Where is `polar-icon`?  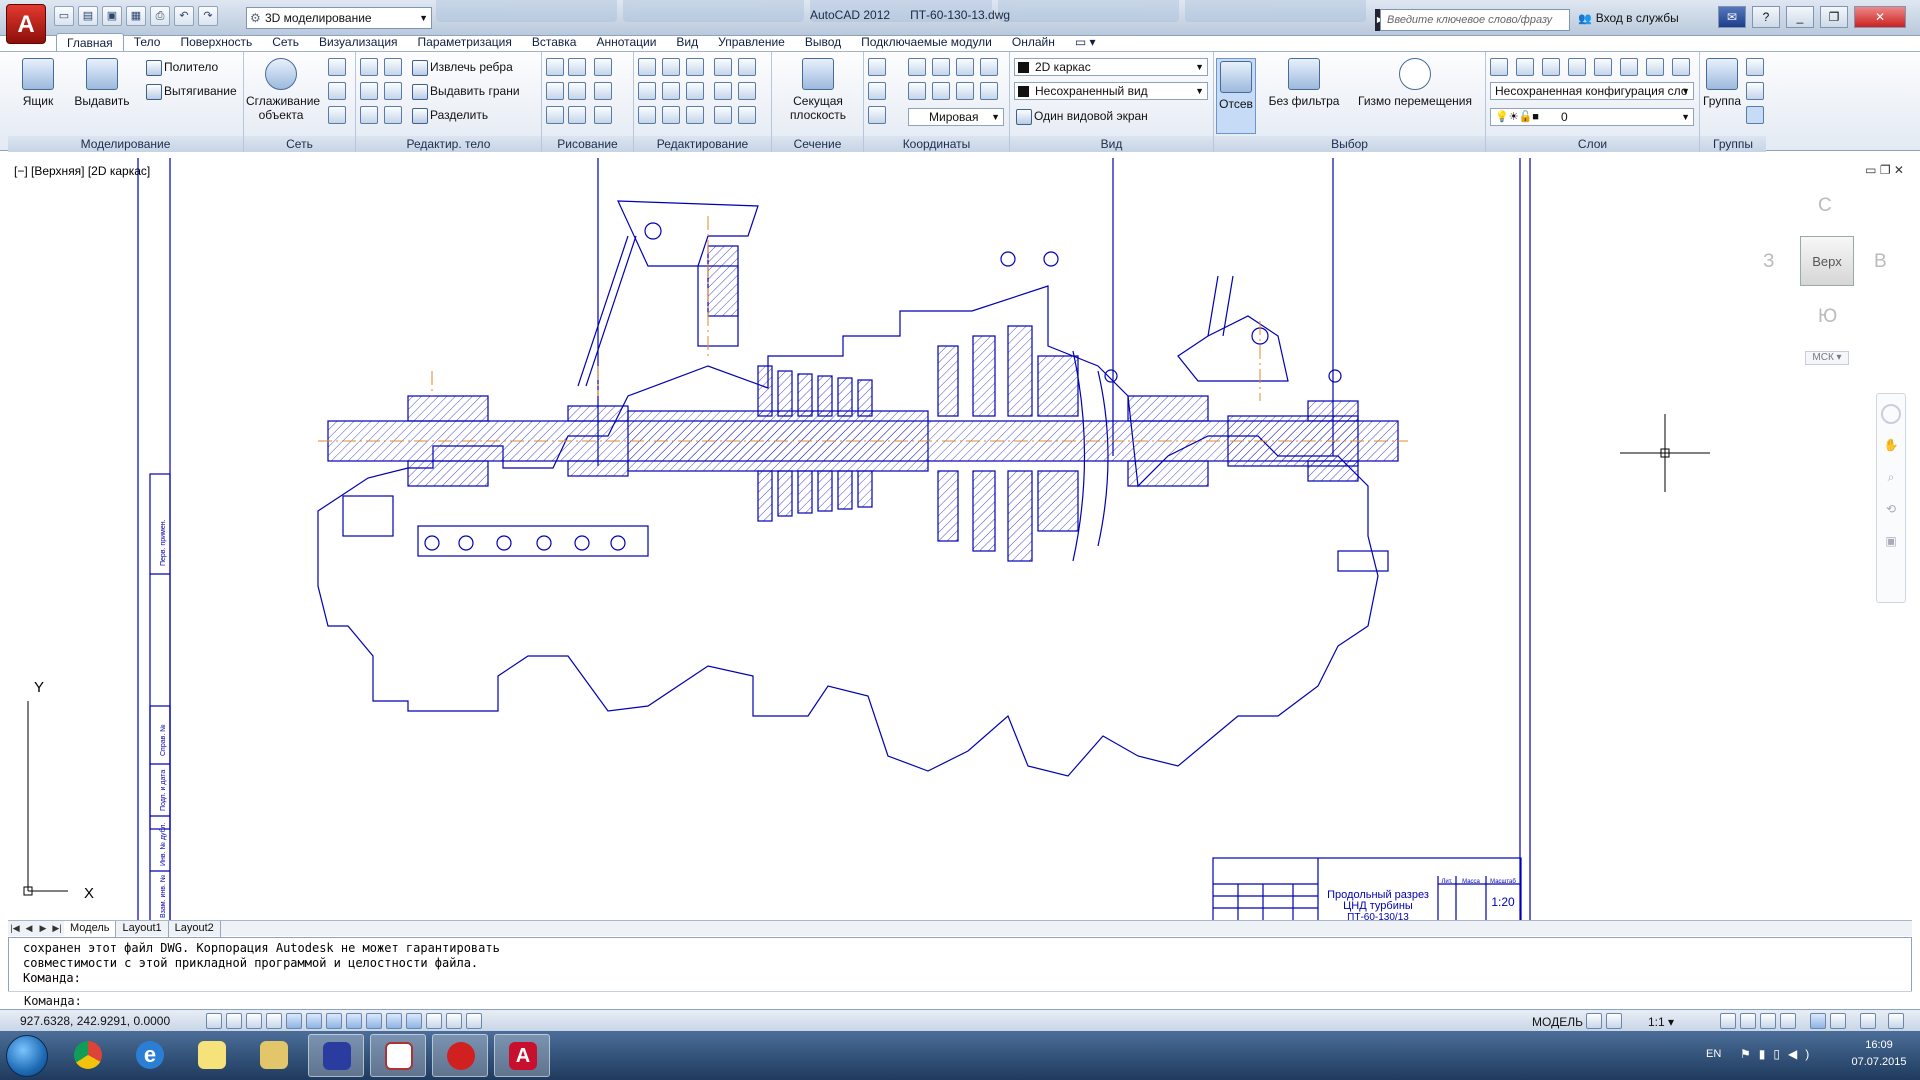 polar-icon is located at coordinates (294, 1021).